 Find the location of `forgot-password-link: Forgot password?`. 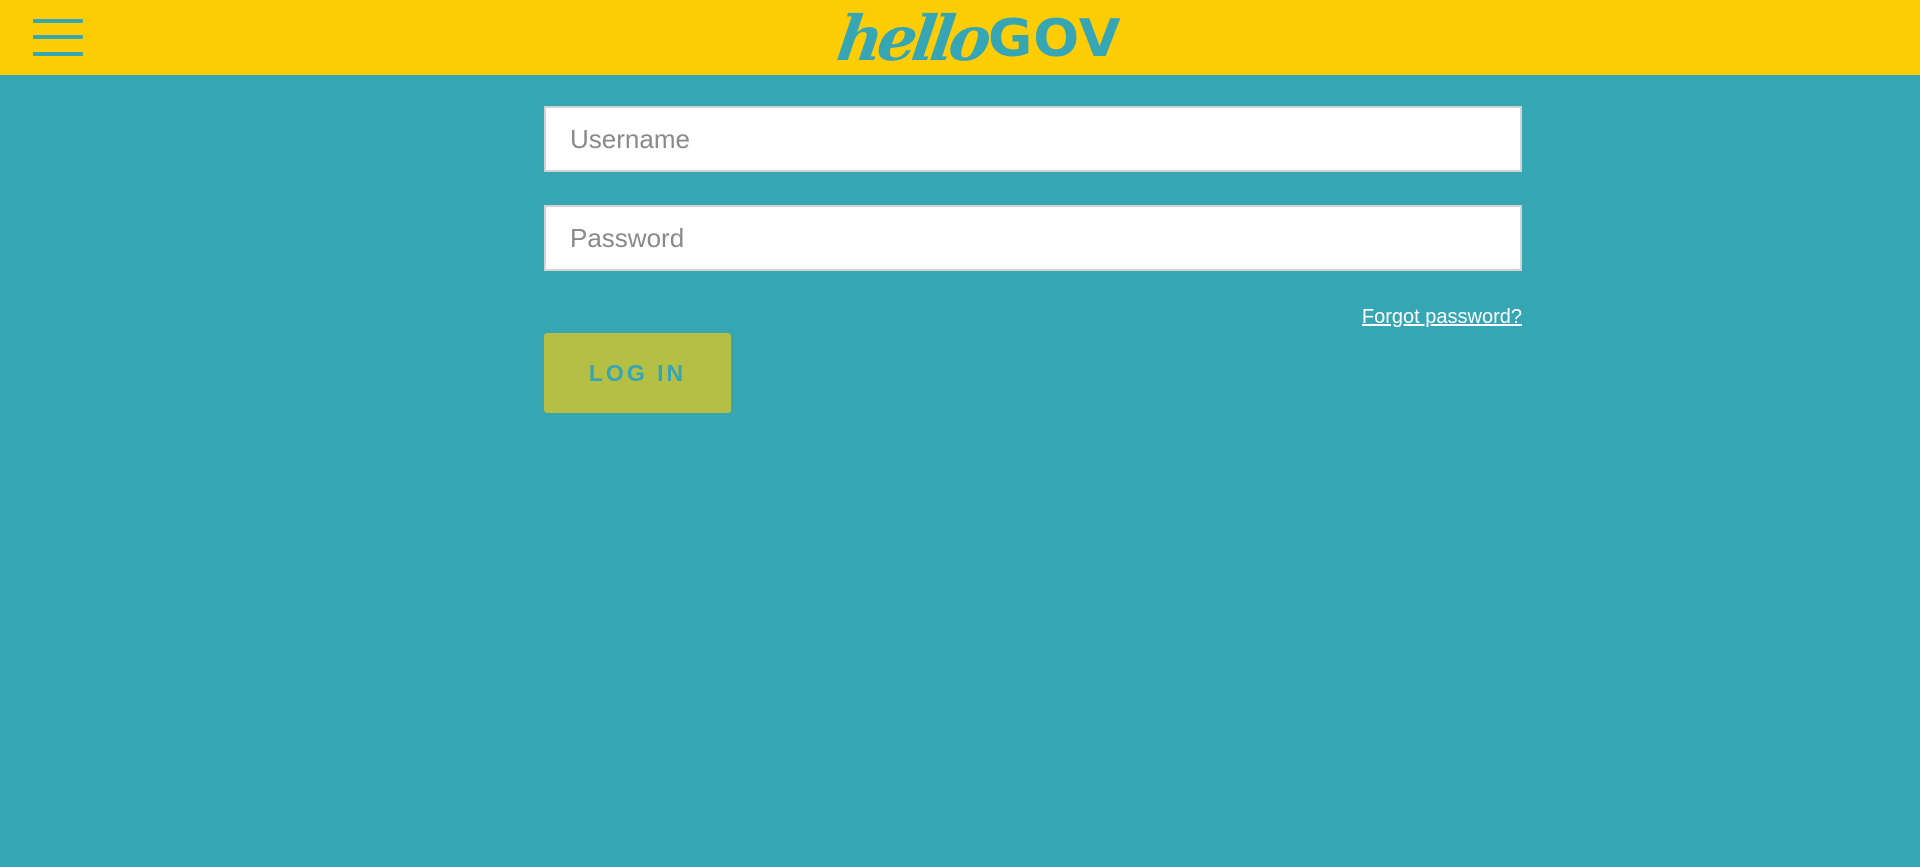

forgot-password-link: Forgot password? is located at coordinates (1442, 317).